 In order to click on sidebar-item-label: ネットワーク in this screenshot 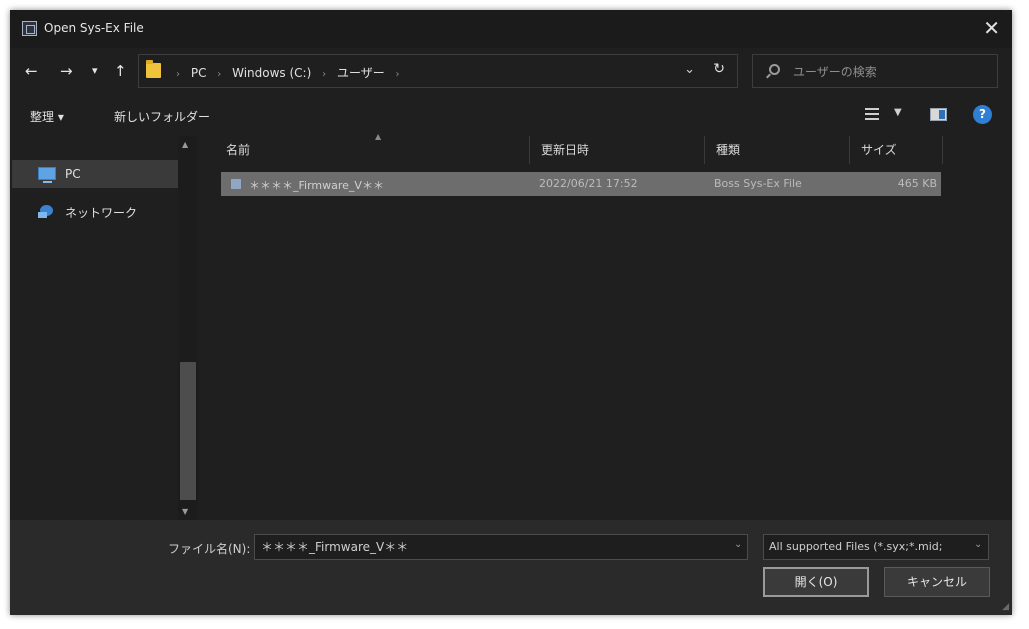, I will do `click(101, 213)`.